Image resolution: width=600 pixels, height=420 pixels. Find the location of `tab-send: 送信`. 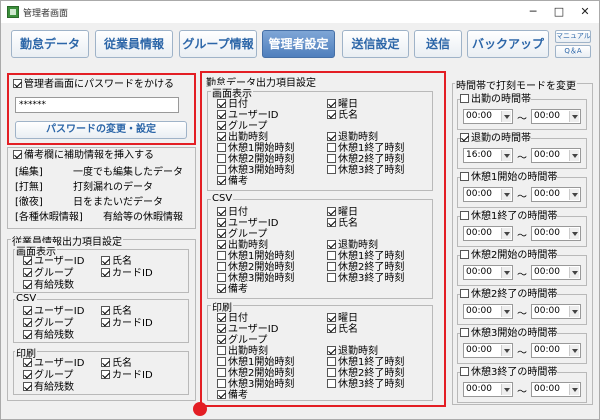

tab-send: 送信 is located at coordinates (438, 44).